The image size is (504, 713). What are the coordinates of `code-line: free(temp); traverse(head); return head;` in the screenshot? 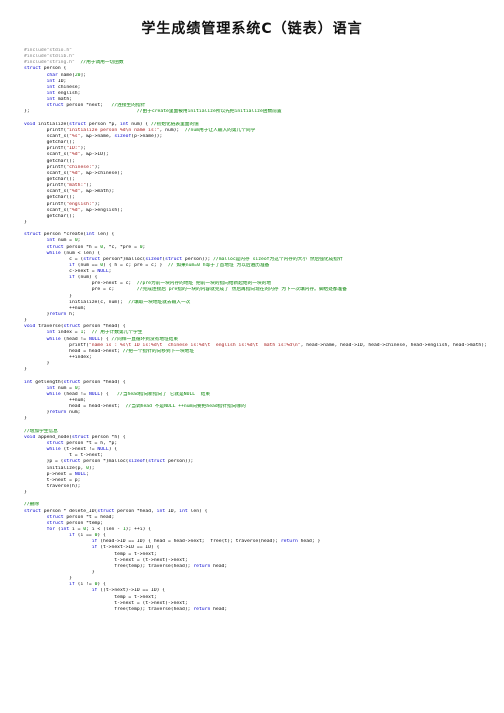 It's located at (126, 609).